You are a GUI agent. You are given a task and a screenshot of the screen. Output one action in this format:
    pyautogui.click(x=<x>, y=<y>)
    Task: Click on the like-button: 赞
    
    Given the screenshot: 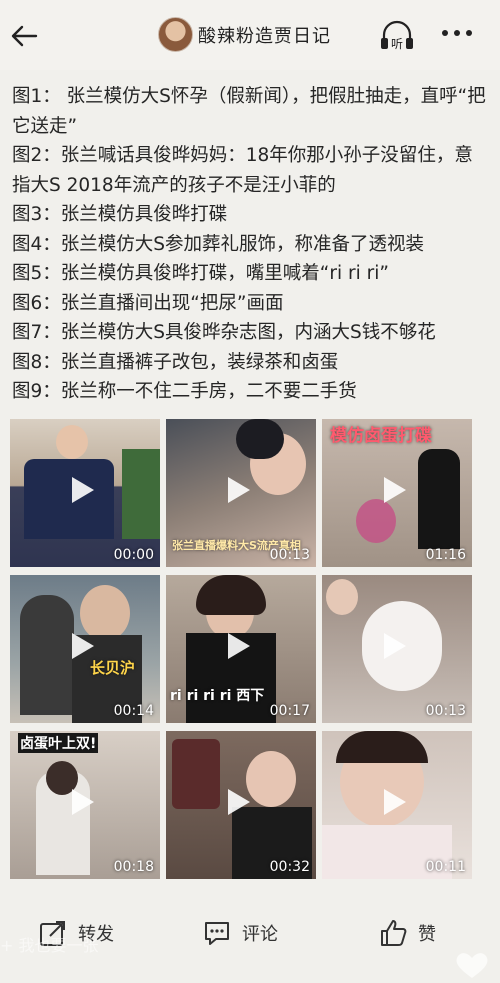 What is the action you would take?
    pyautogui.click(x=407, y=933)
    